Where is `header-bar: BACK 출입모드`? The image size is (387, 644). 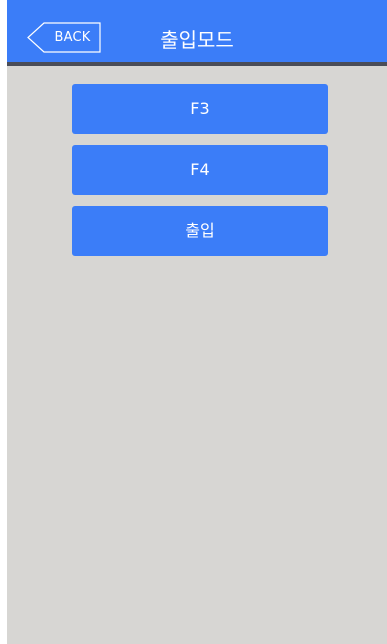
header-bar: BACK 출입모드 is located at coordinates (197, 33).